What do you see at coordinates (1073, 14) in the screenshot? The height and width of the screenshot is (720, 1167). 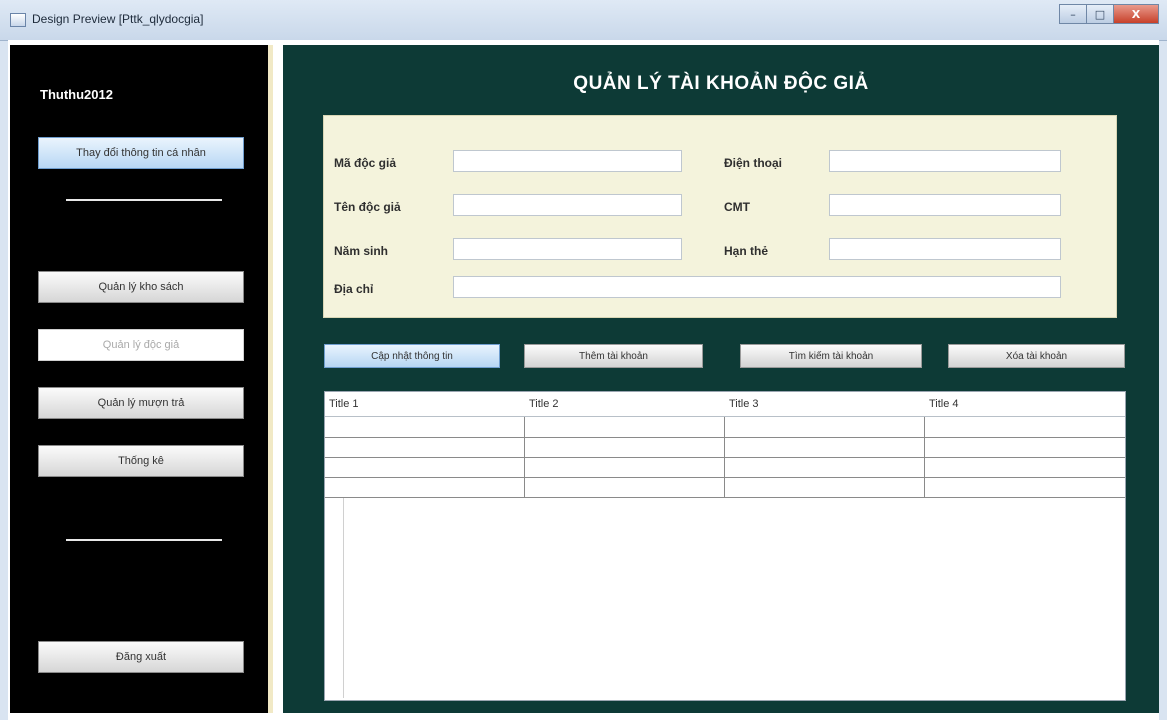 I see `minimize-button: –` at bounding box center [1073, 14].